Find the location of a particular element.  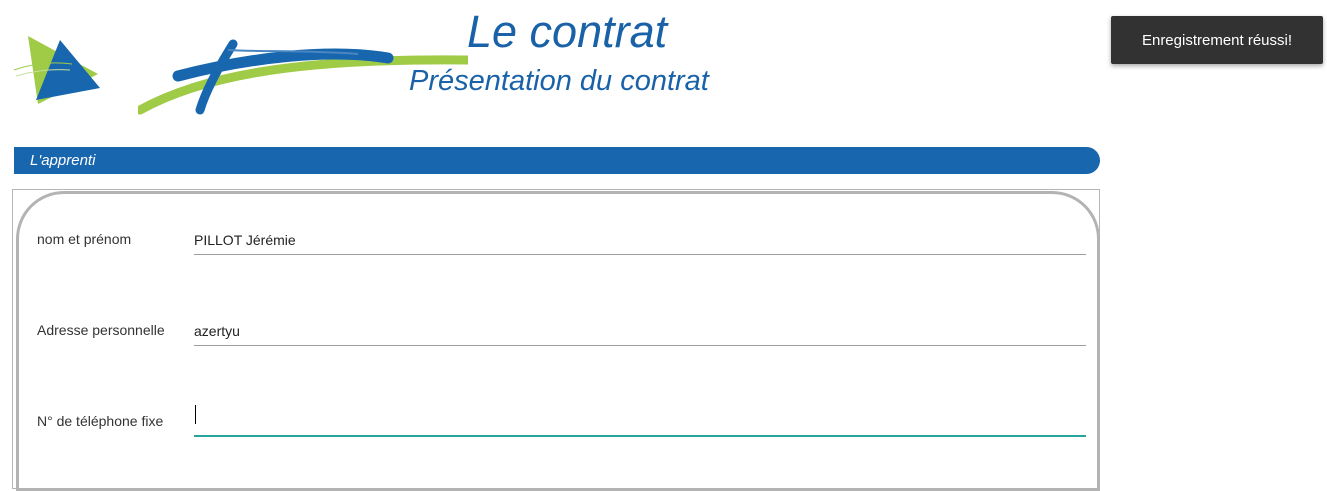

adresse-input is located at coordinates (640, 331).